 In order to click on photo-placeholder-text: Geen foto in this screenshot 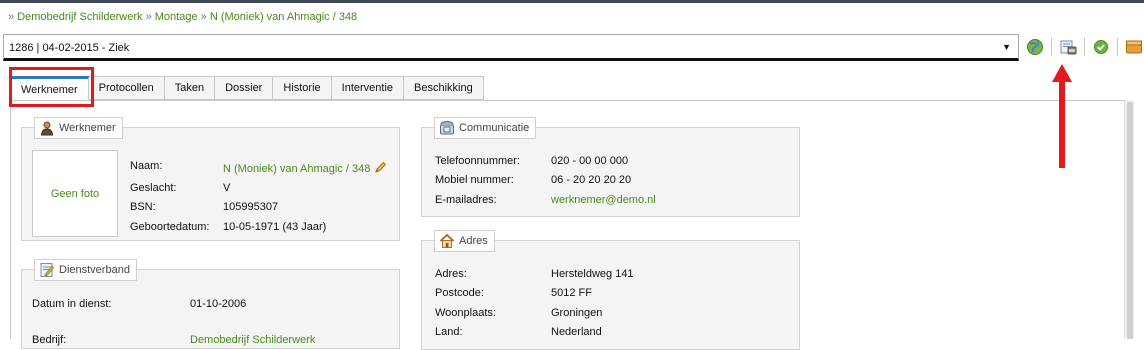, I will do `click(75, 193)`.